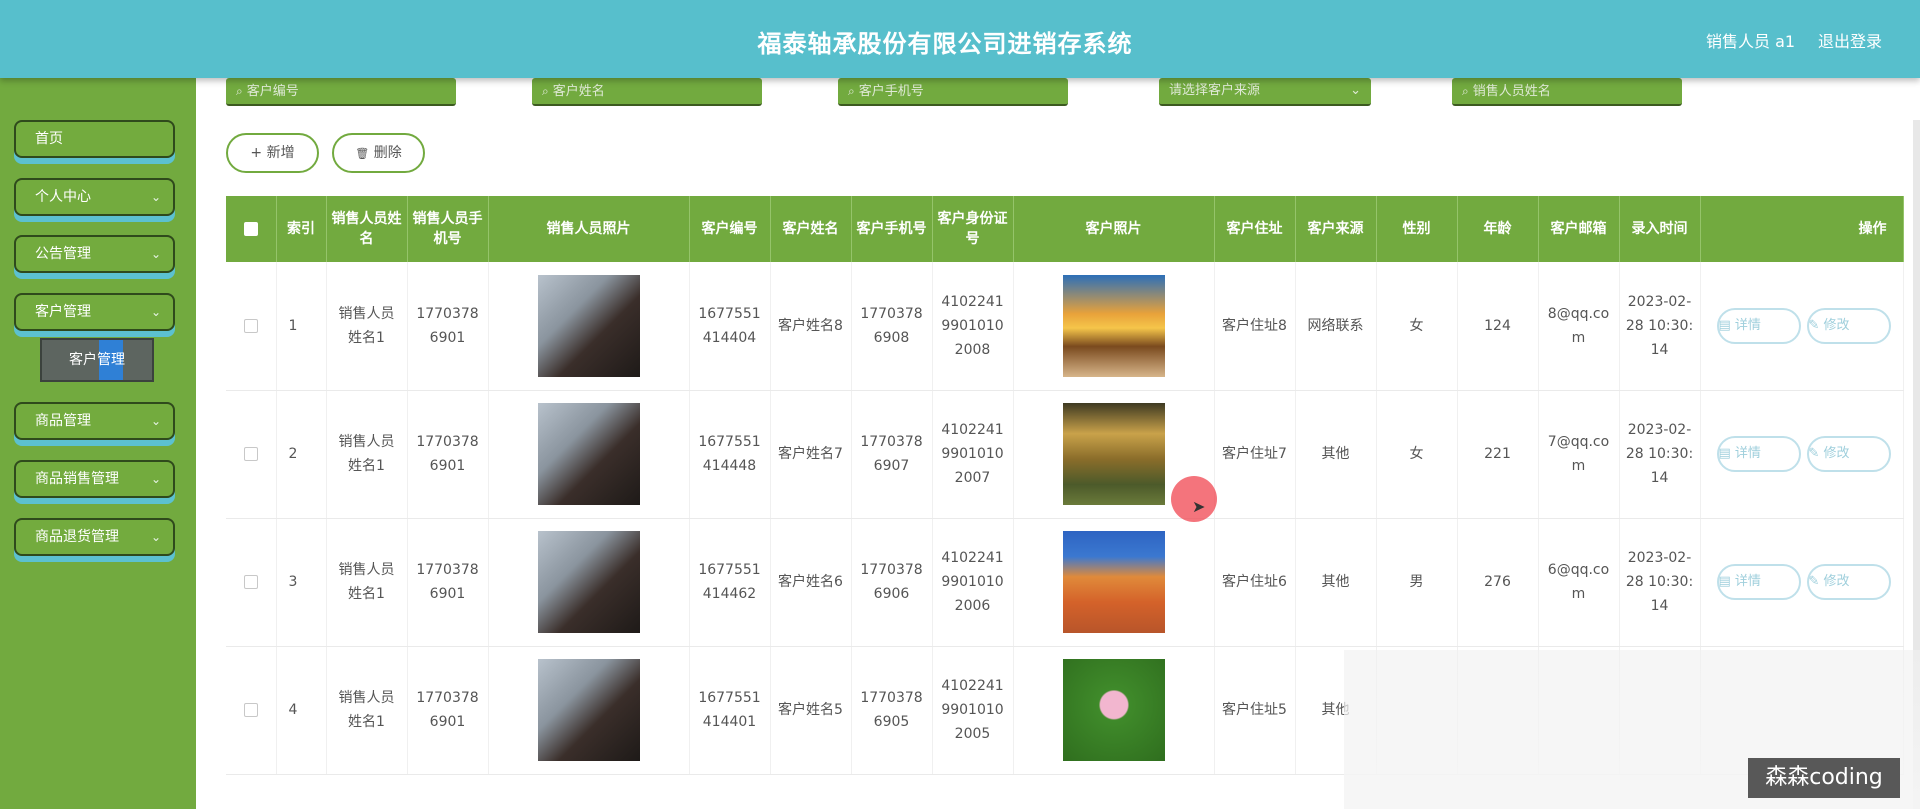 This screenshot has width=1920, height=809. Describe the element at coordinates (730, 710) in the screenshot. I see `customer-no-cell: 1677551414401` at that location.